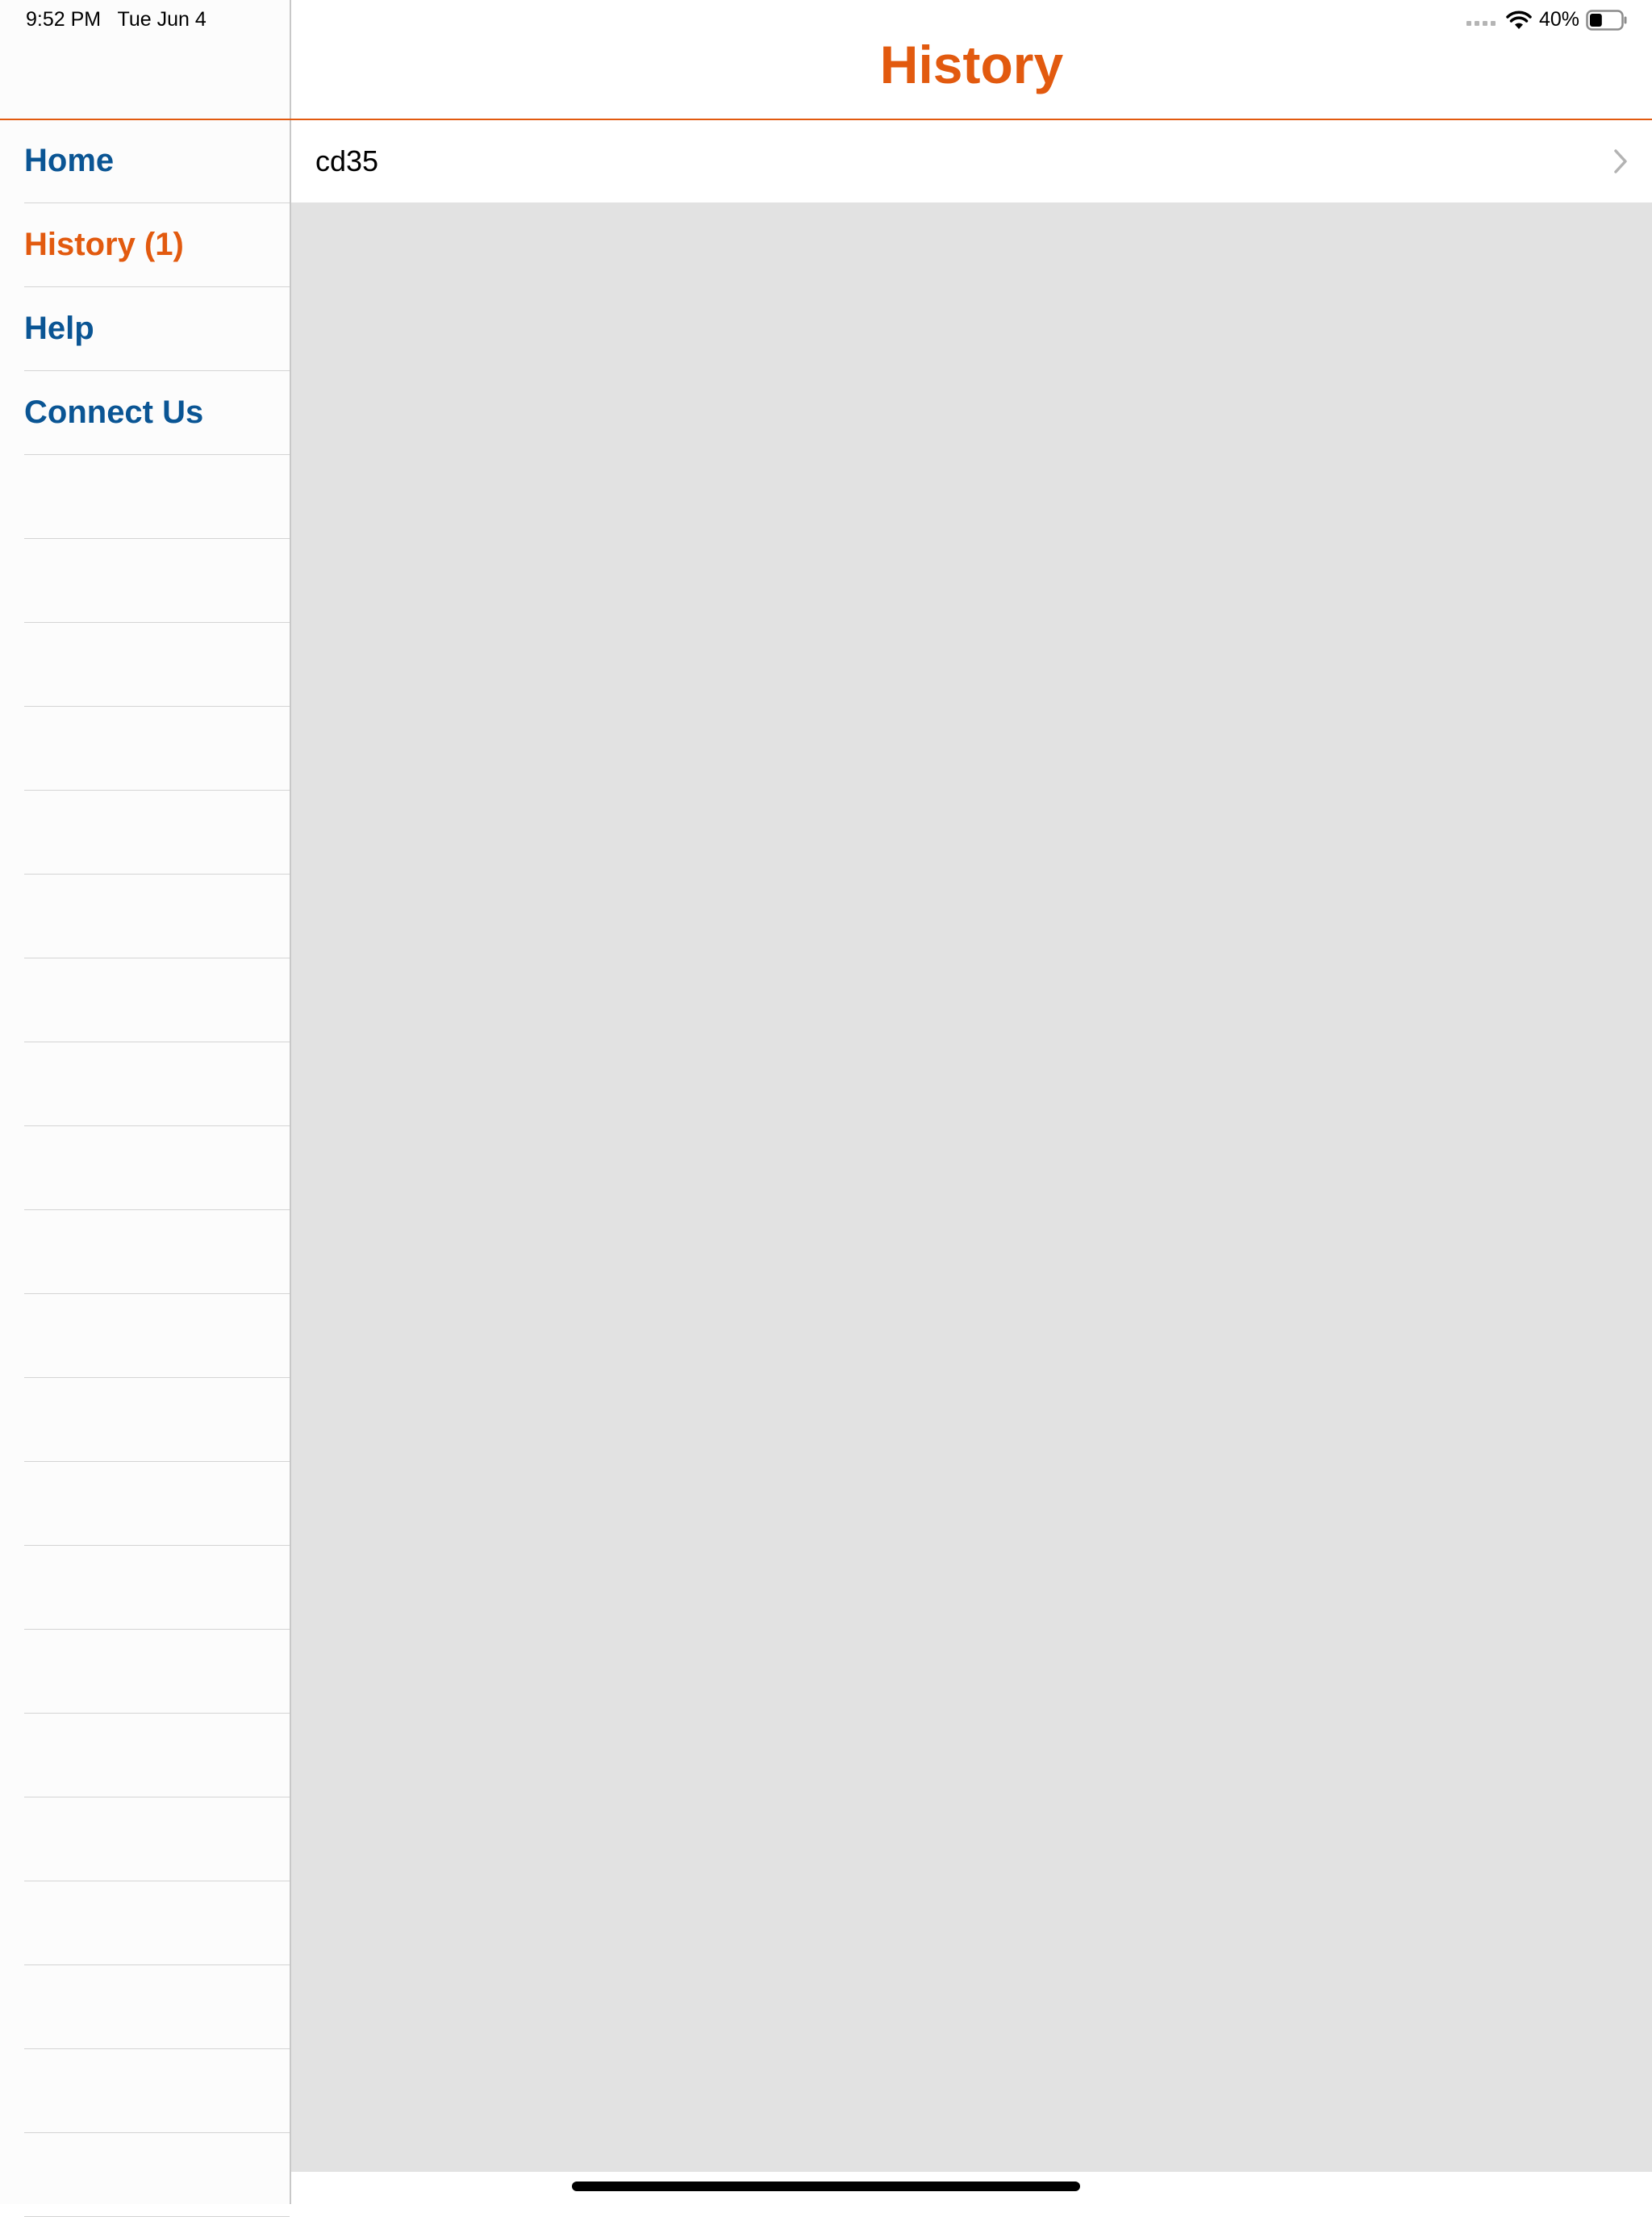 Image resolution: width=1652 pixels, height=2217 pixels. What do you see at coordinates (116, 20) in the screenshot?
I see `status-time: 9:52 PM Tue Jun 4` at bounding box center [116, 20].